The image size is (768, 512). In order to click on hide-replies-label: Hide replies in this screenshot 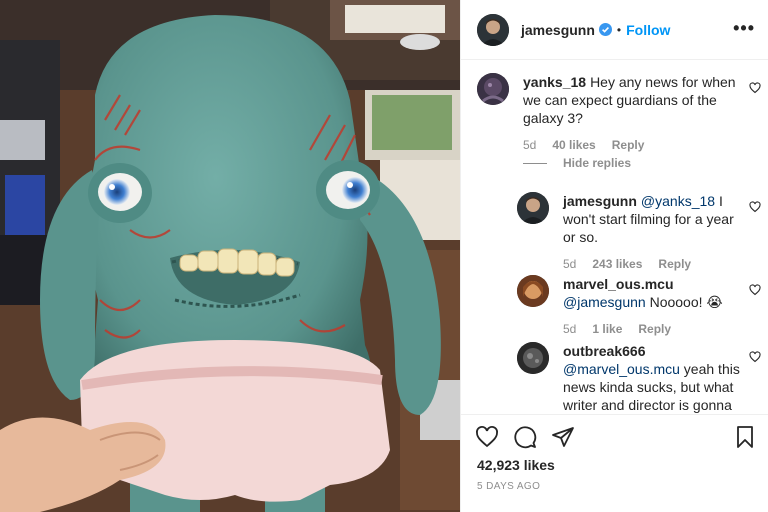, I will do `click(597, 163)`.